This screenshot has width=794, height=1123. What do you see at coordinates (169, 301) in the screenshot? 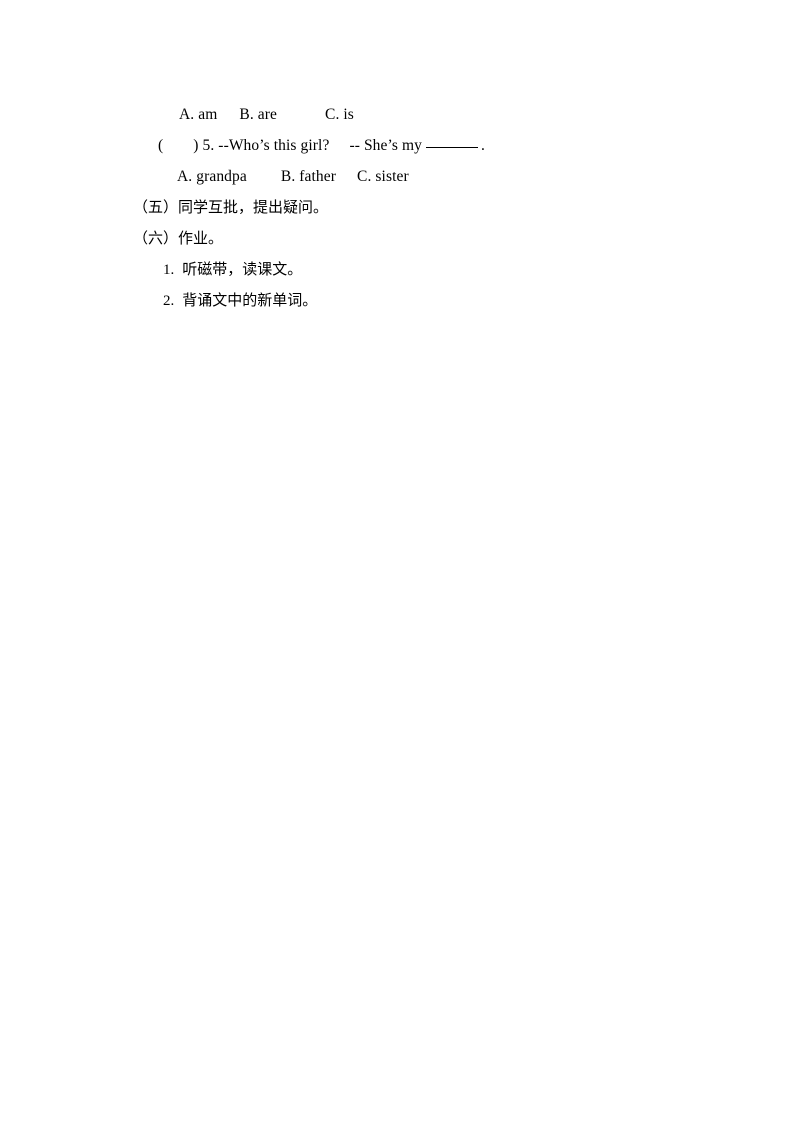
I see `list-number-marker: 2.` at bounding box center [169, 301].